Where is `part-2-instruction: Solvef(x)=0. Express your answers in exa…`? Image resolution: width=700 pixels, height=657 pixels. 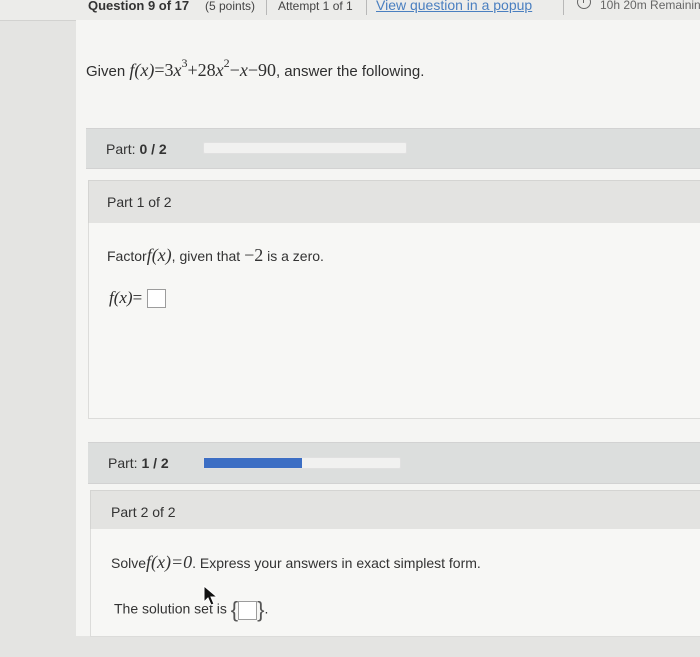 part-2-instruction: Solvef(x)=0. Express your answers in exa… is located at coordinates (296, 562).